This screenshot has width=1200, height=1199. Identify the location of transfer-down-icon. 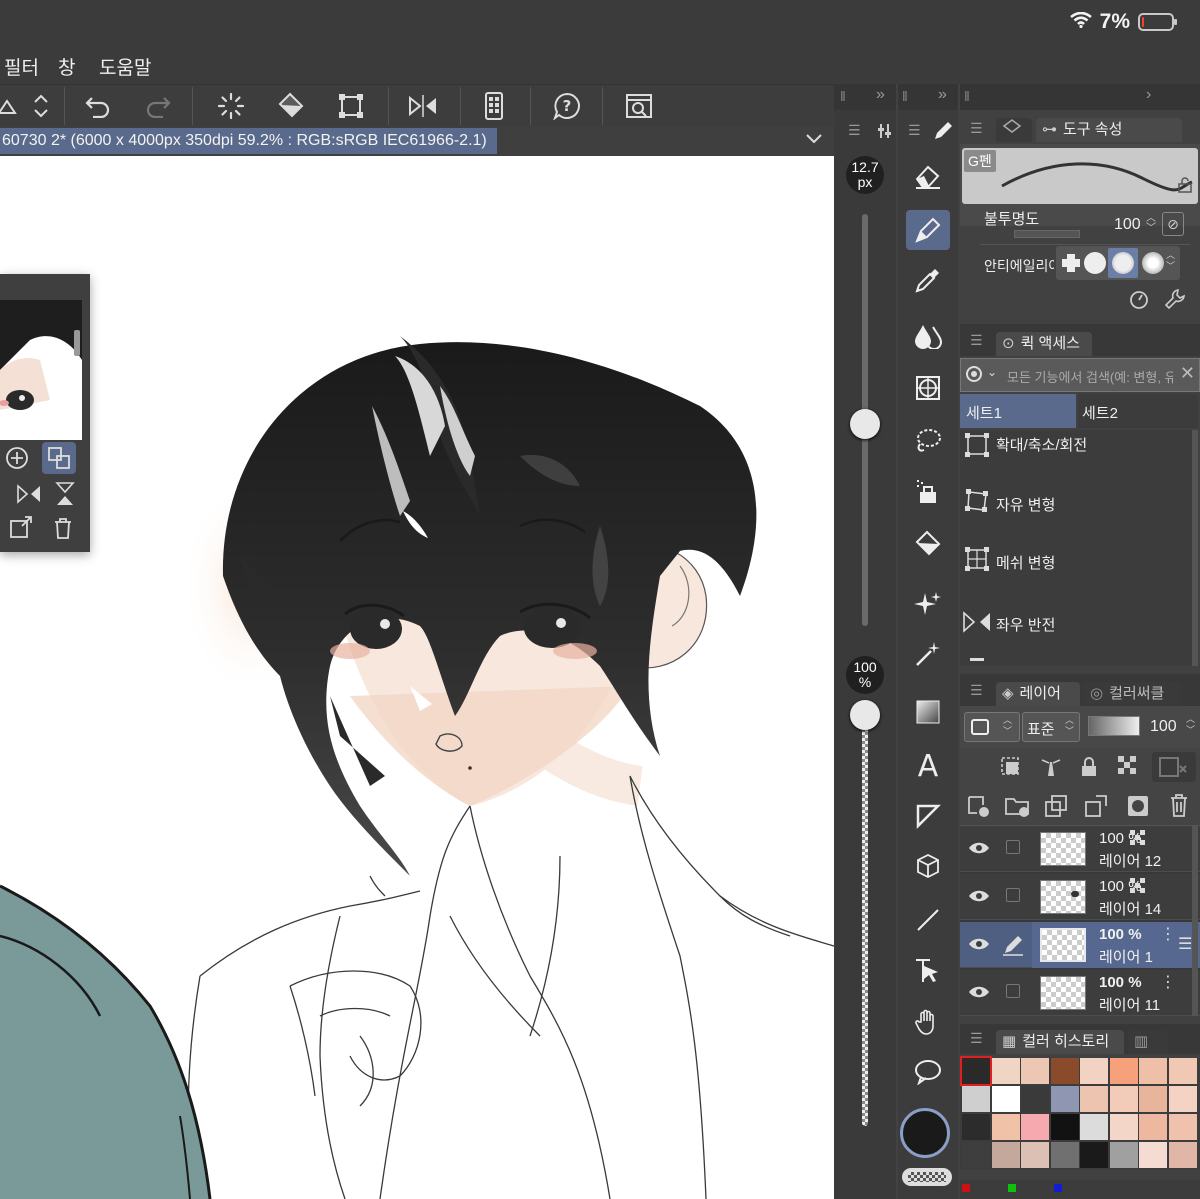
(1056, 808).